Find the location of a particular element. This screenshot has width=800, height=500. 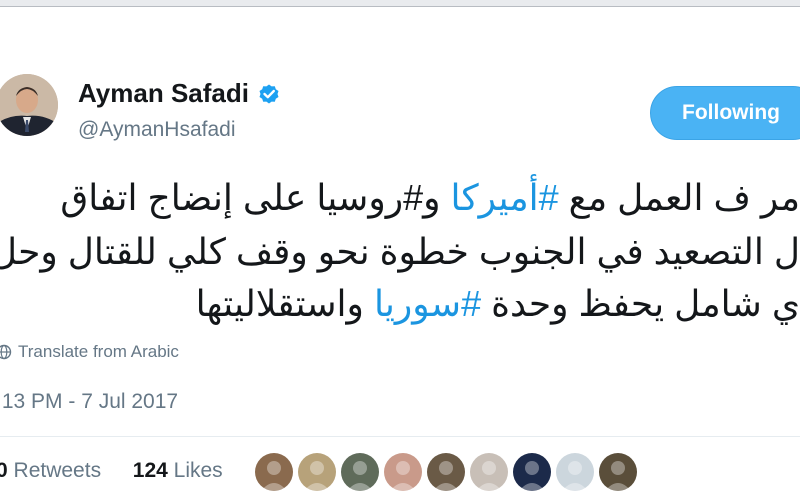

profile-name: Ayman Safadi is located at coordinates (179, 93).